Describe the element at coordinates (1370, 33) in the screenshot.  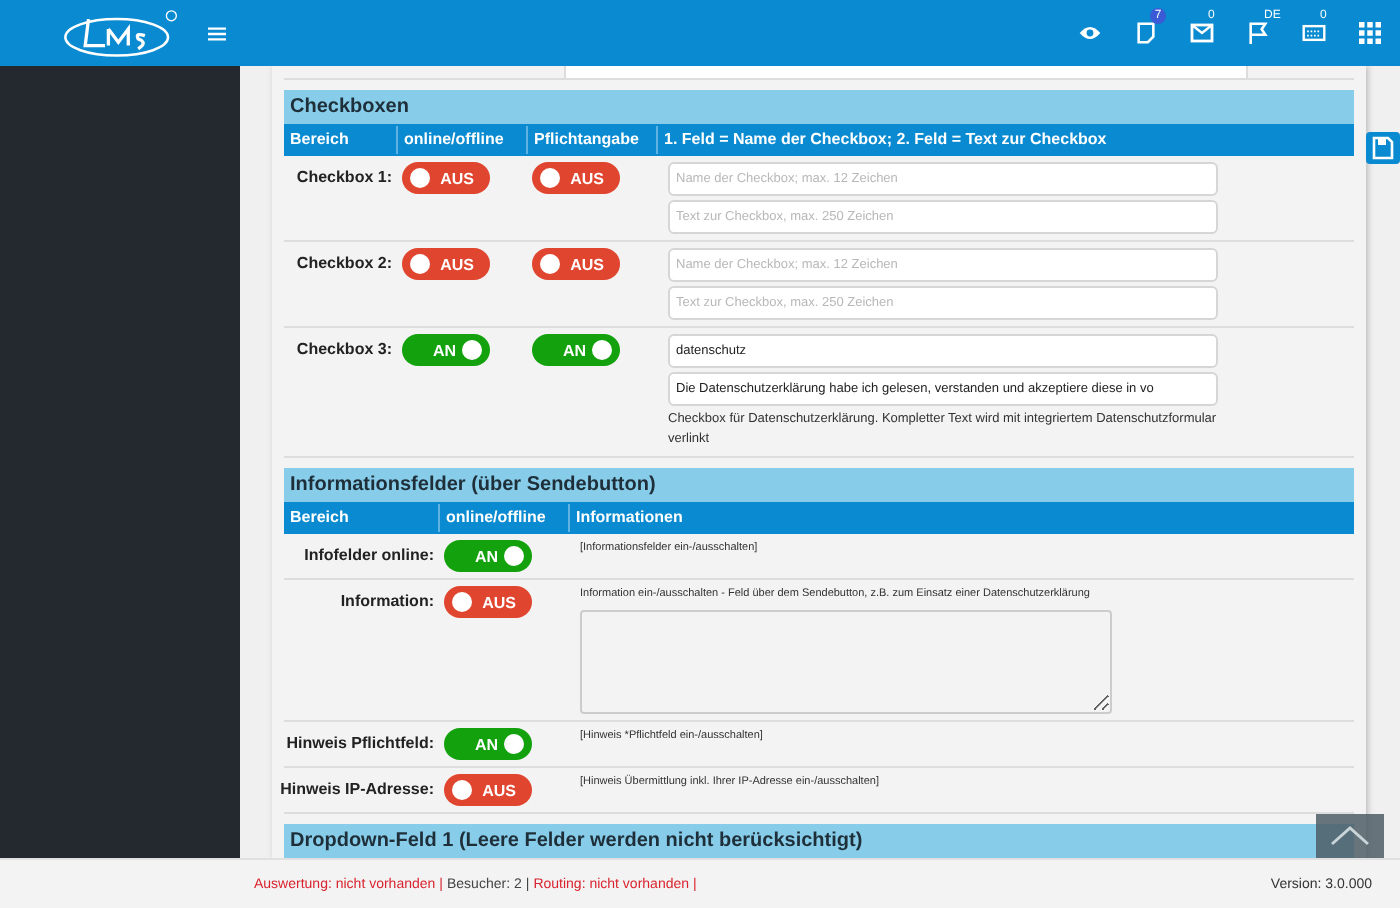
I see `apps-grid-icon` at that location.